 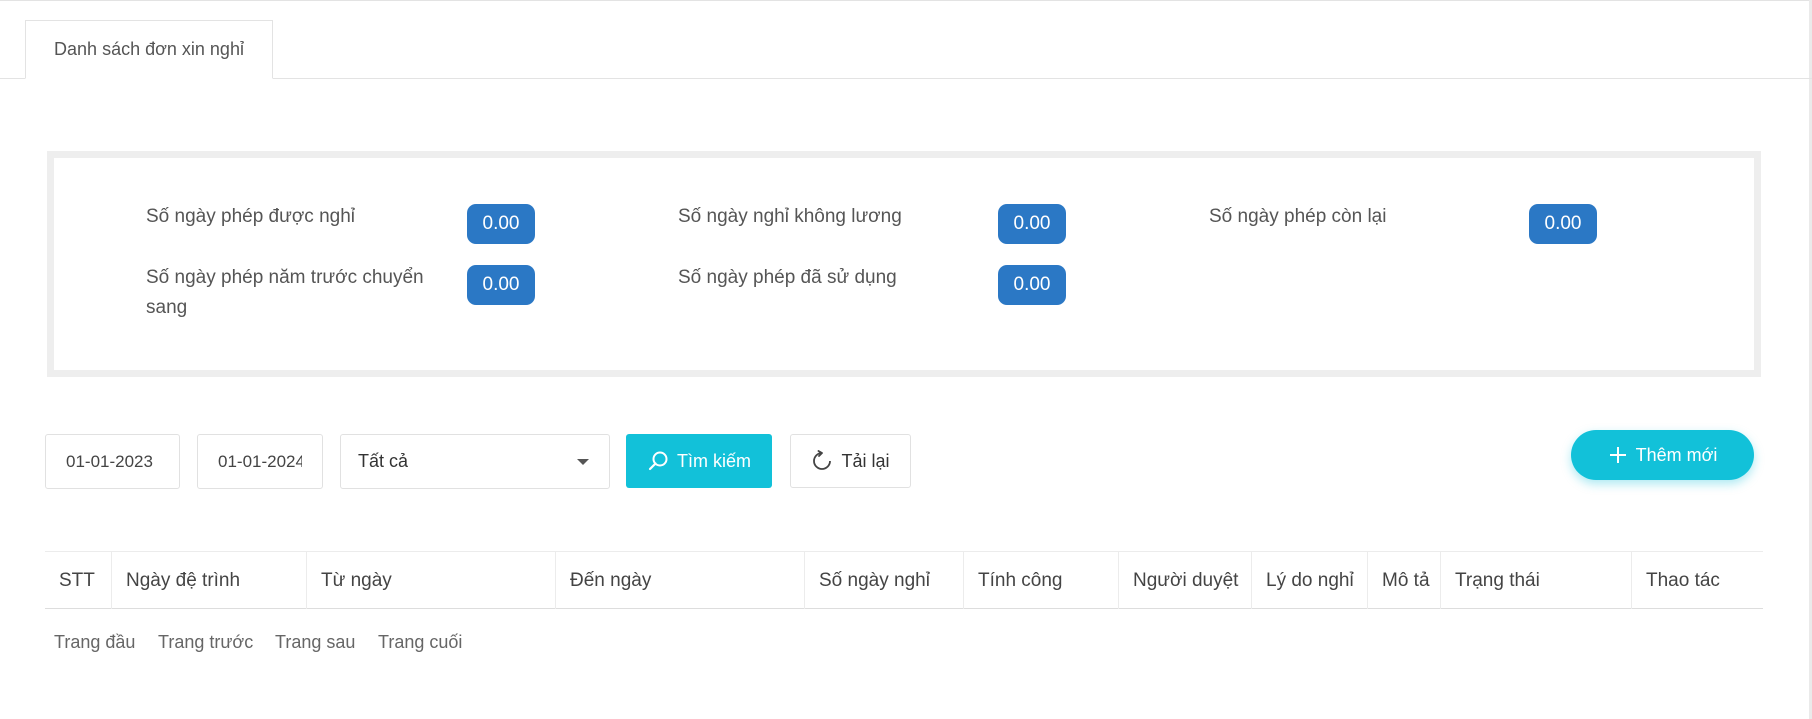 What do you see at coordinates (714, 460) in the screenshot?
I see `search-button-label: Tìm kiếm` at bounding box center [714, 460].